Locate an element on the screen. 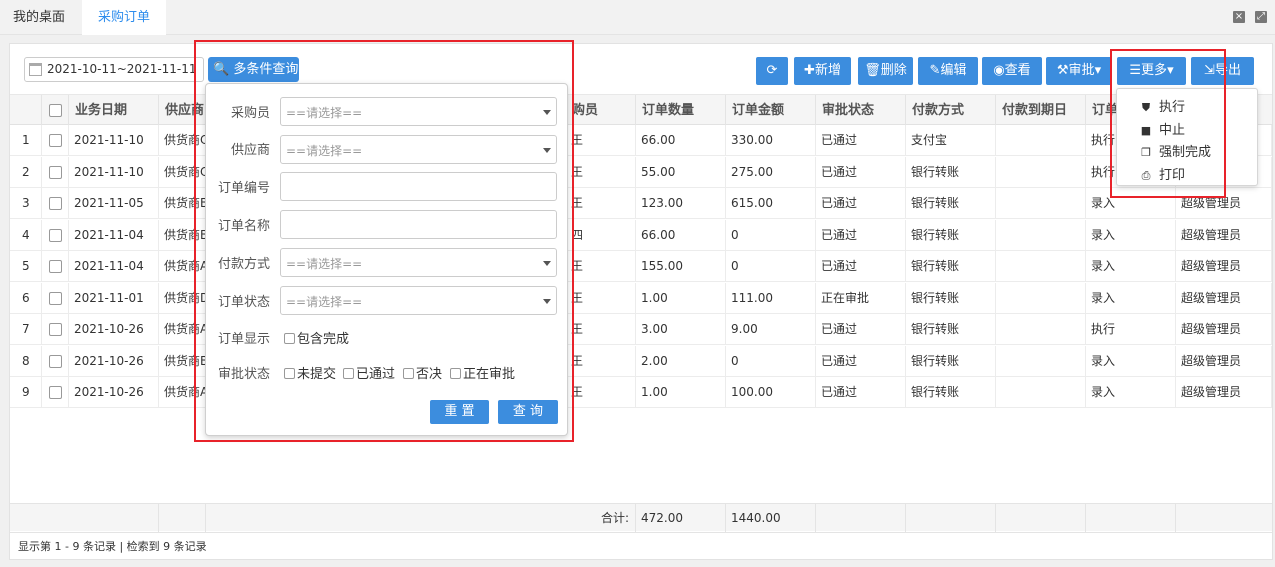 This screenshot has height=567, width=1275. cell-qty: 3.00 is located at coordinates (681, 329).